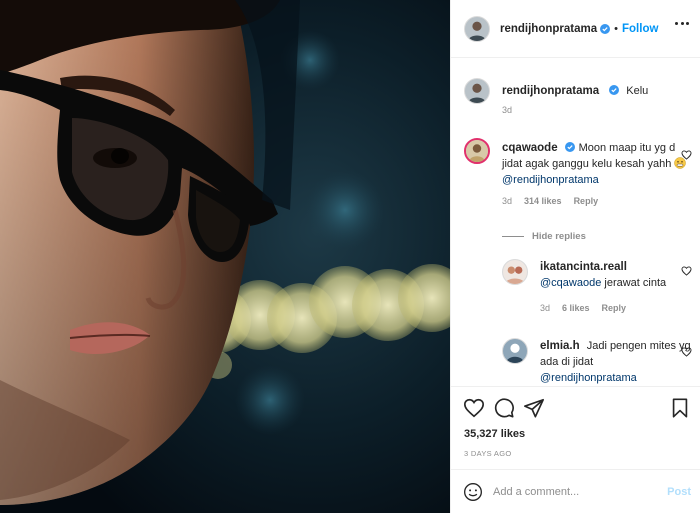 The width and height of the screenshot is (700, 513). I want to click on comment-like-heart-icon, so click(686, 155).